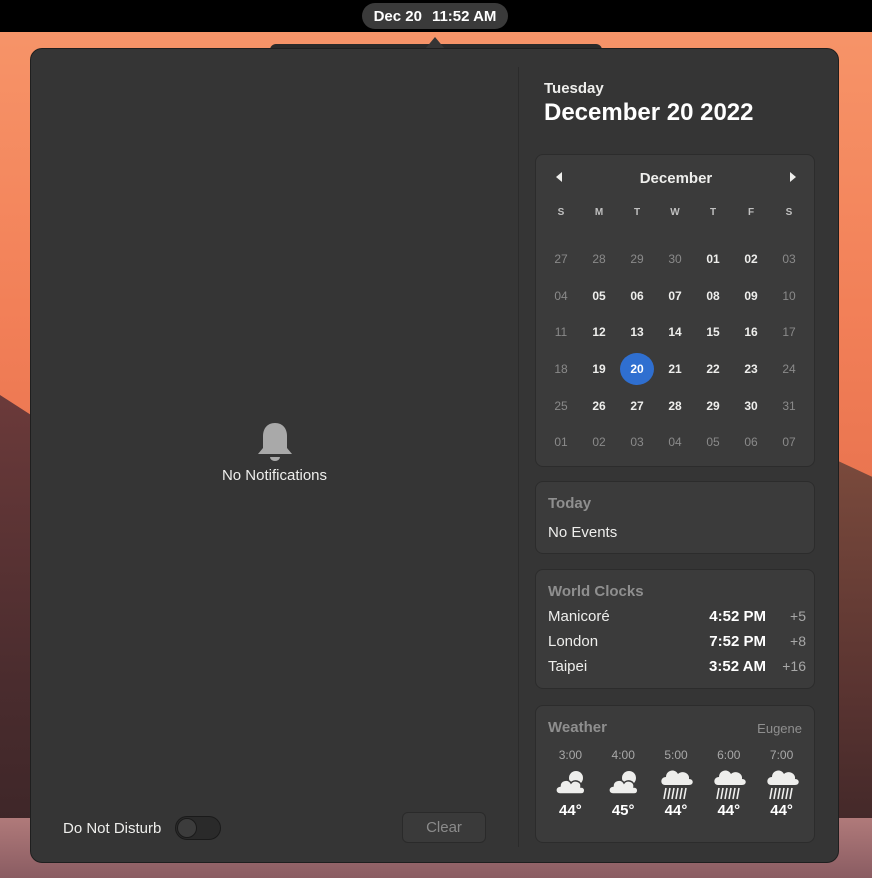  What do you see at coordinates (142, 828) in the screenshot?
I see `do-not-disturb-row: Do Not Disturb` at bounding box center [142, 828].